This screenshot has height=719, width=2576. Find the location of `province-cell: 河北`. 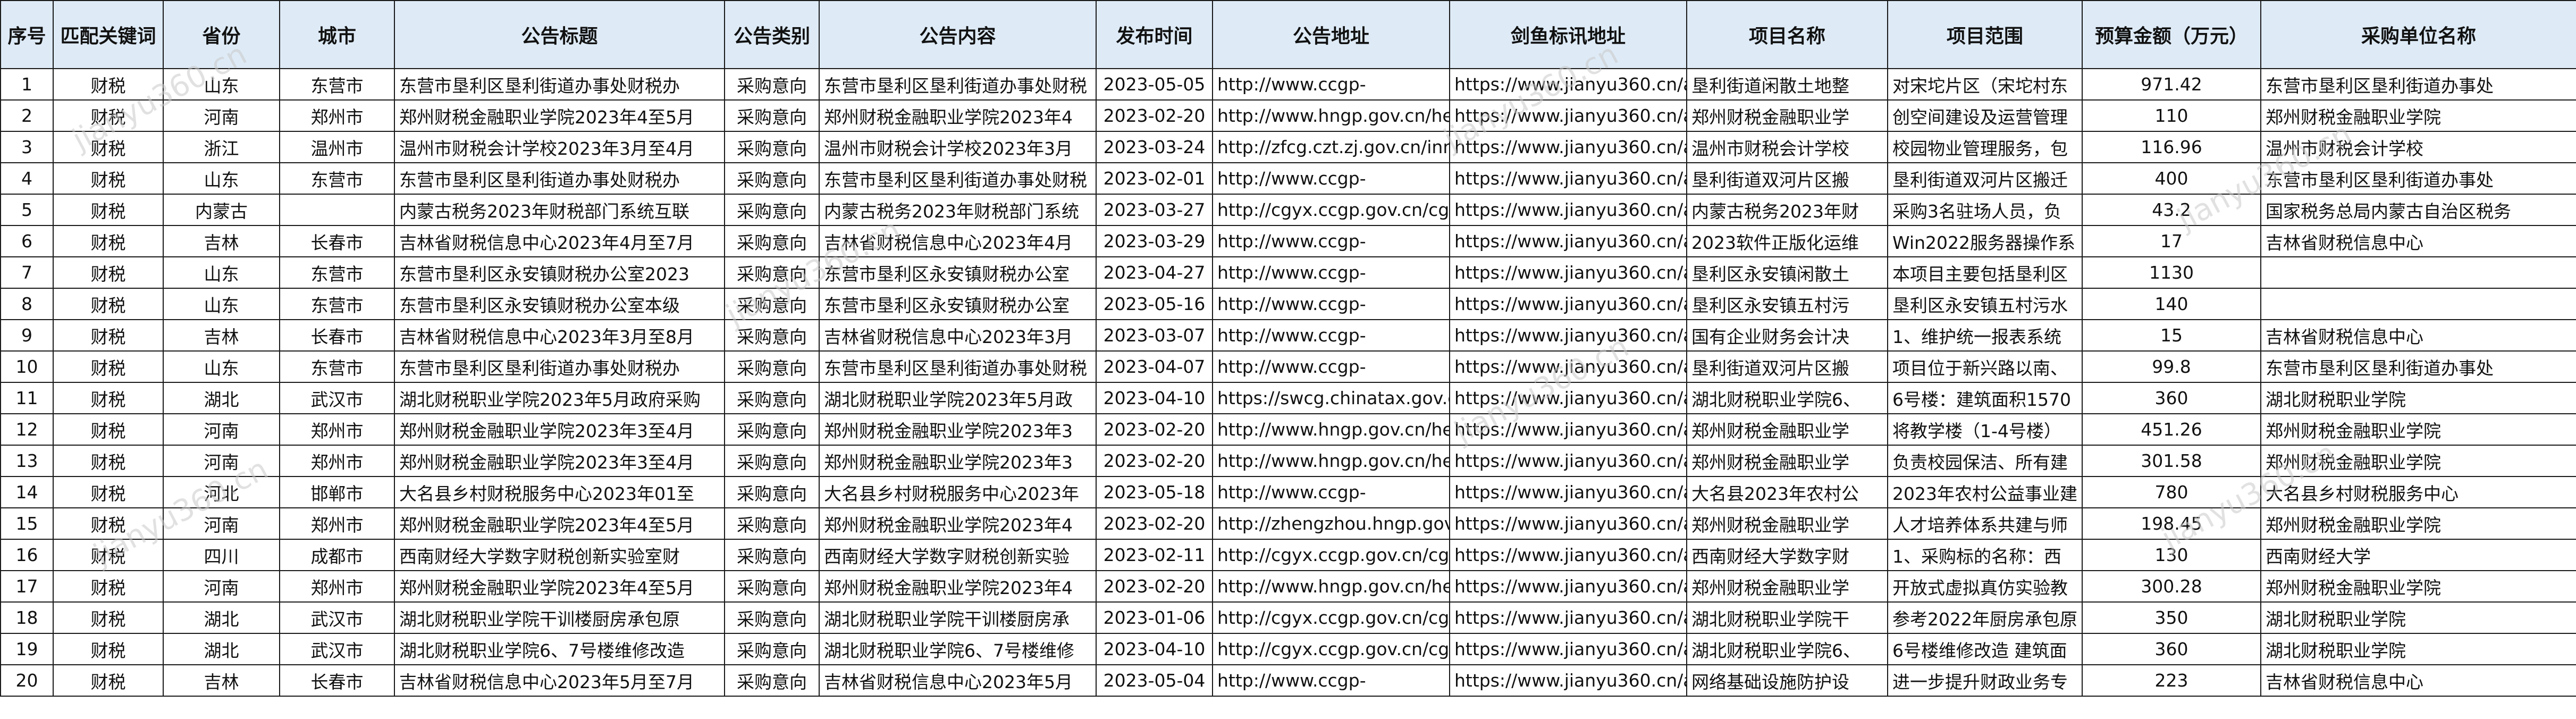

province-cell: 河北 is located at coordinates (221, 492).